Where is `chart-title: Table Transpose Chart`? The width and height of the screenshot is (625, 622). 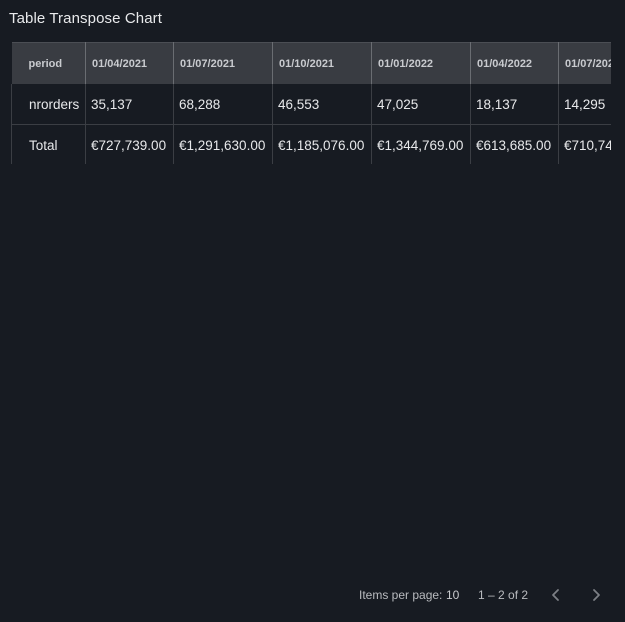
chart-title: Table Transpose Chart is located at coordinates (86, 18).